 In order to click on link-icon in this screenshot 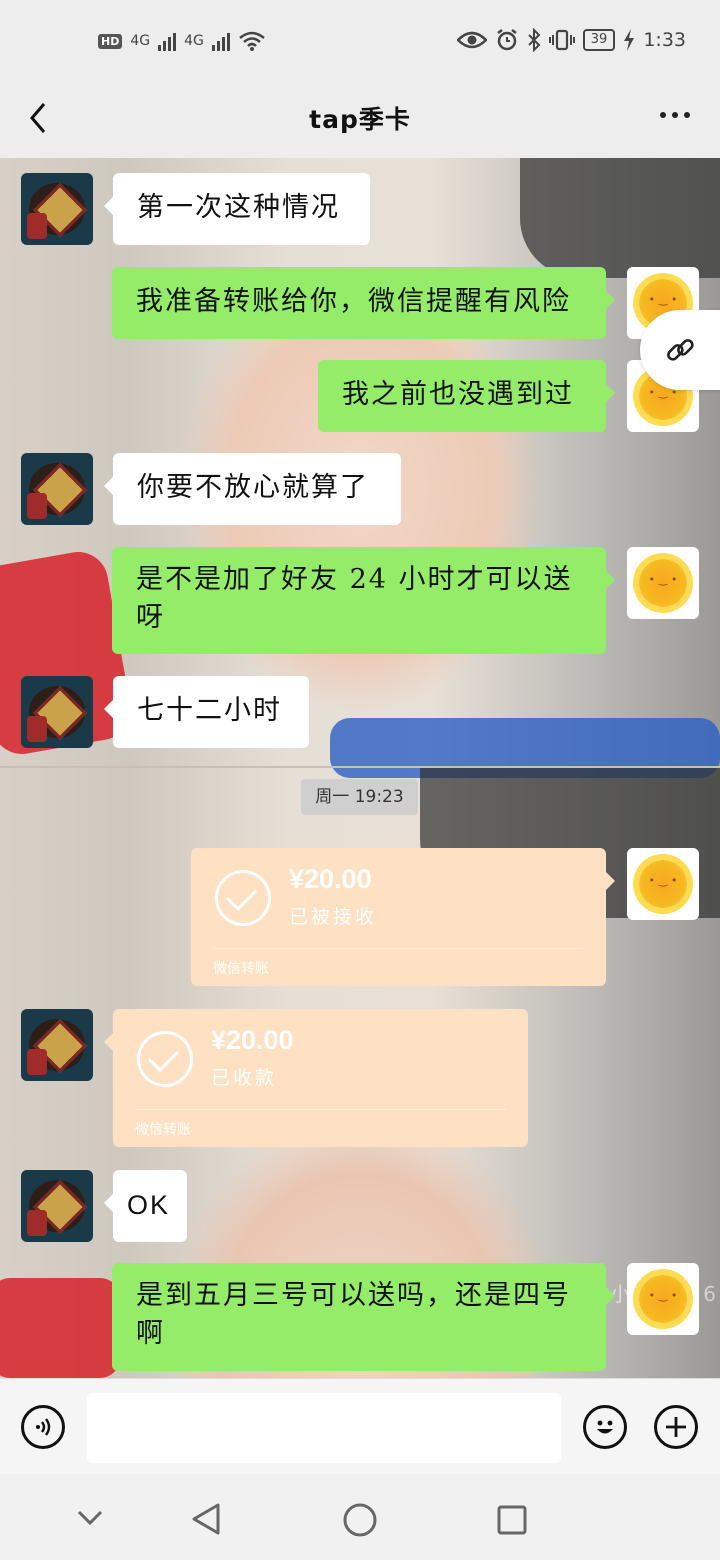, I will do `click(680, 350)`.